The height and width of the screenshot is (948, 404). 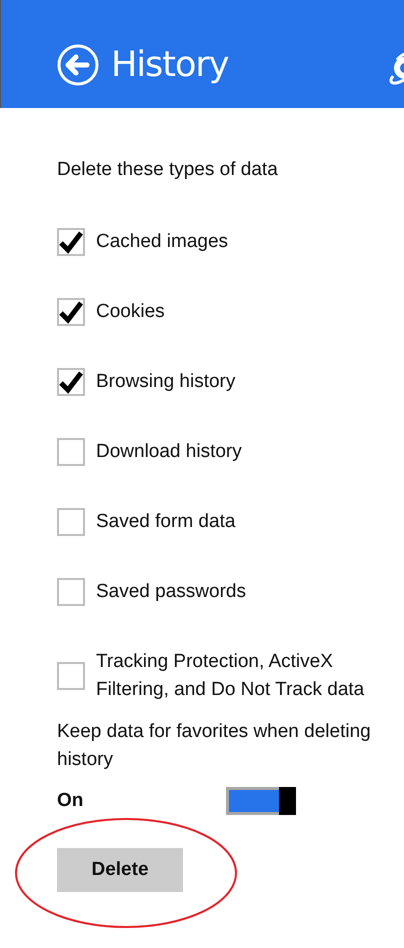 I want to click on option-label: Cookies, so click(x=130, y=312).